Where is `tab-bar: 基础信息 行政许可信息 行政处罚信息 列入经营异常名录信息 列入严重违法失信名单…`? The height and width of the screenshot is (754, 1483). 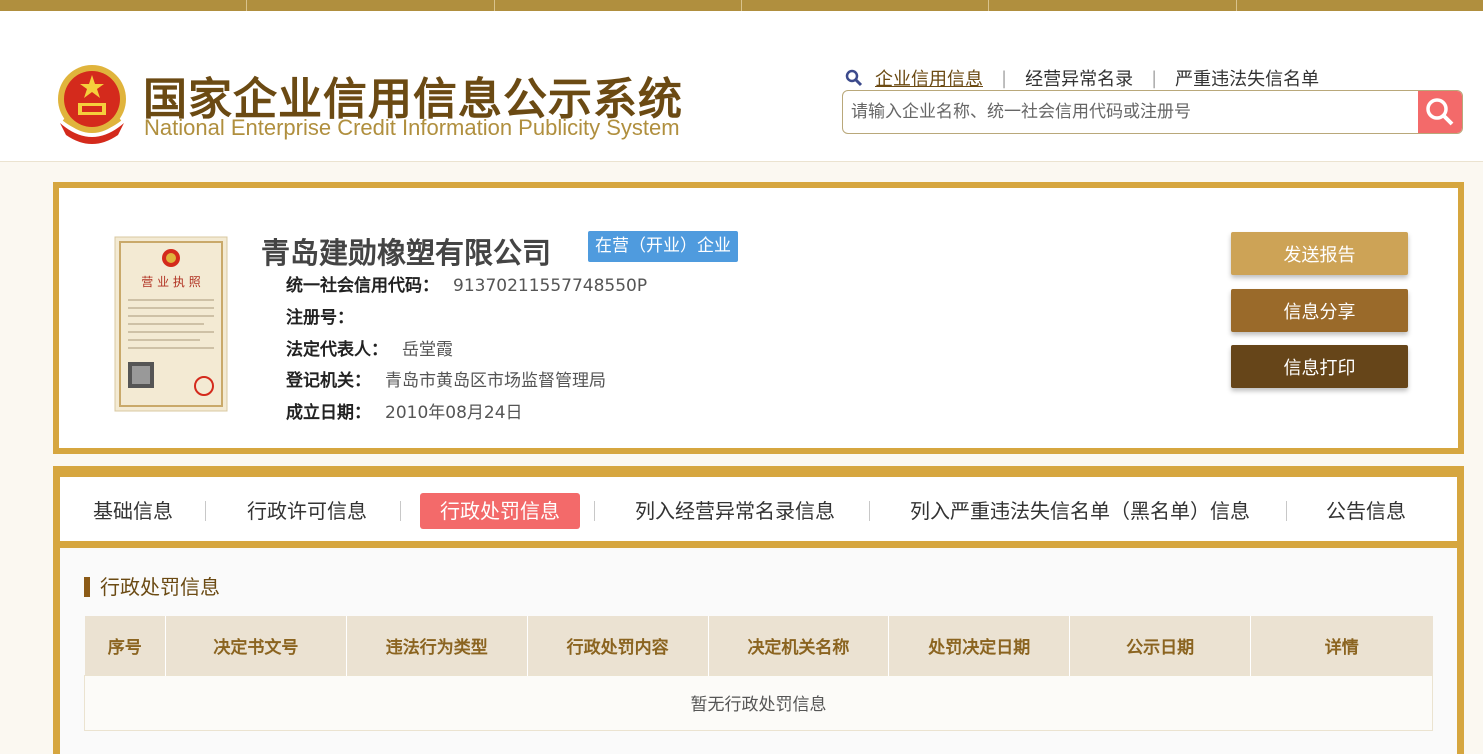 tab-bar: 基础信息 行政许可信息 行政处罚信息 列入经营异常名录信息 列入严重违法失信名单… is located at coordinates (758, 509).